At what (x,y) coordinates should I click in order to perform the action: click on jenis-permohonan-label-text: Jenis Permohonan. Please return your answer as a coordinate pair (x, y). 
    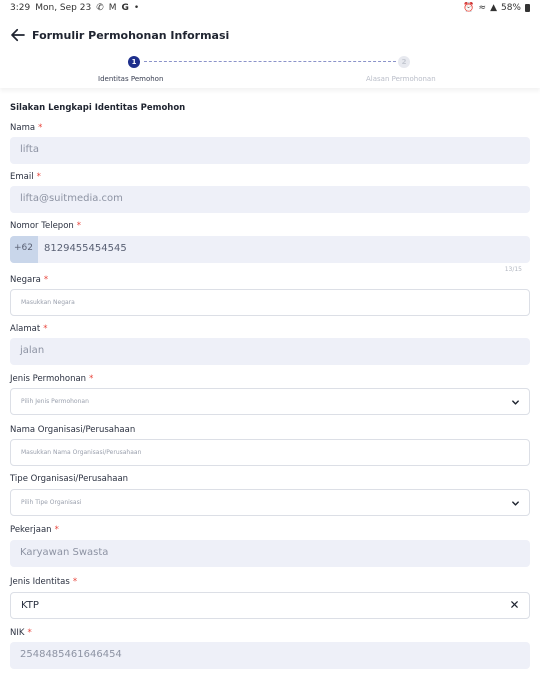
    Looking at the image, I should click on (48, 379).